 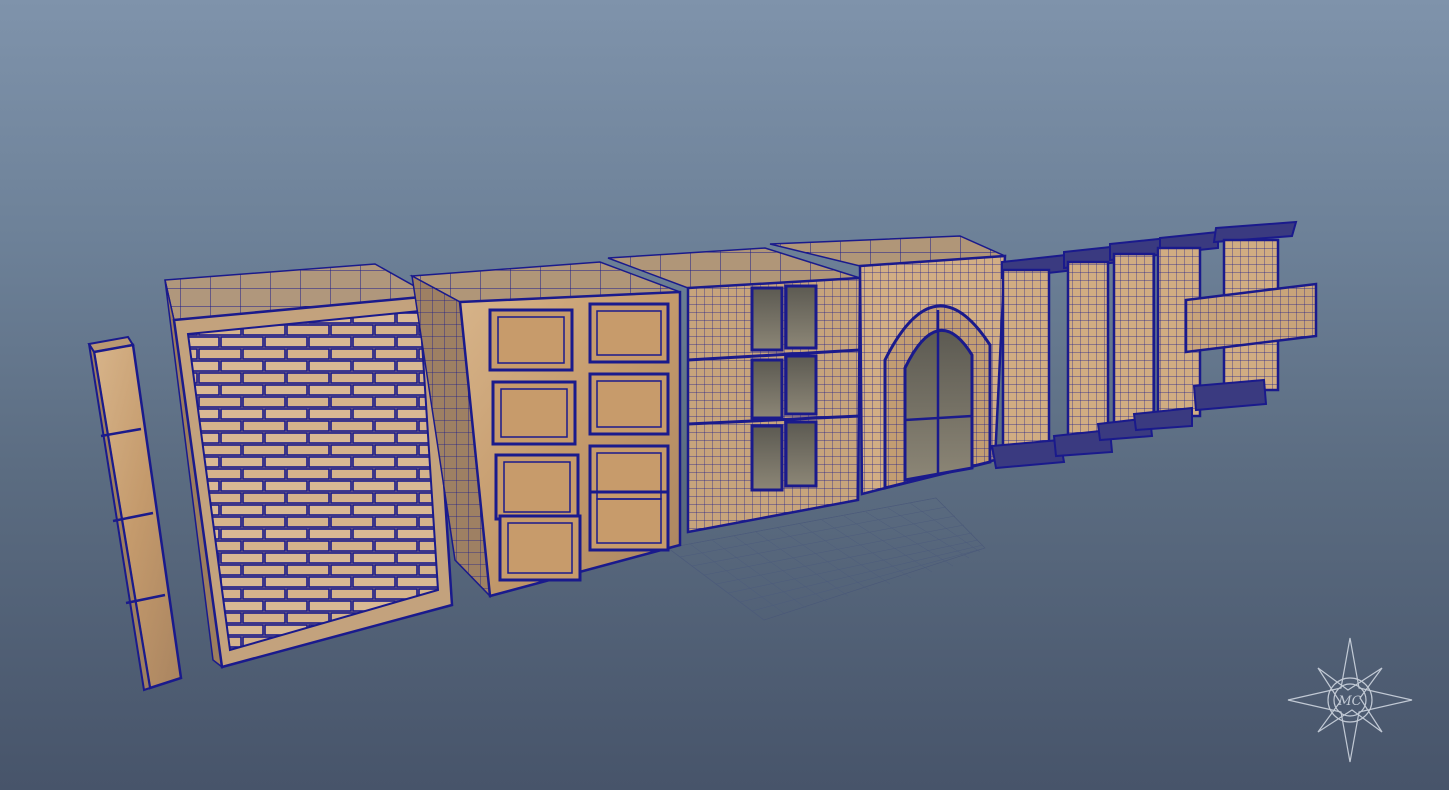 What do you see at coordinates (545, 430) in the screenshot?
I see `panel-wall-model` at bounding box center [545, 430].